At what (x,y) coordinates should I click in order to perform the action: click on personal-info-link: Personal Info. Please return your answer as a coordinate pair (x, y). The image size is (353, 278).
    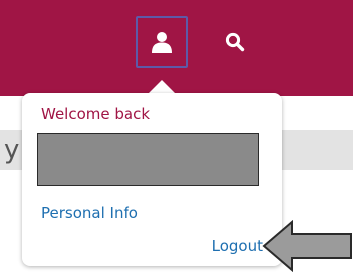
    Looking at the image, I should click on (89, 213).